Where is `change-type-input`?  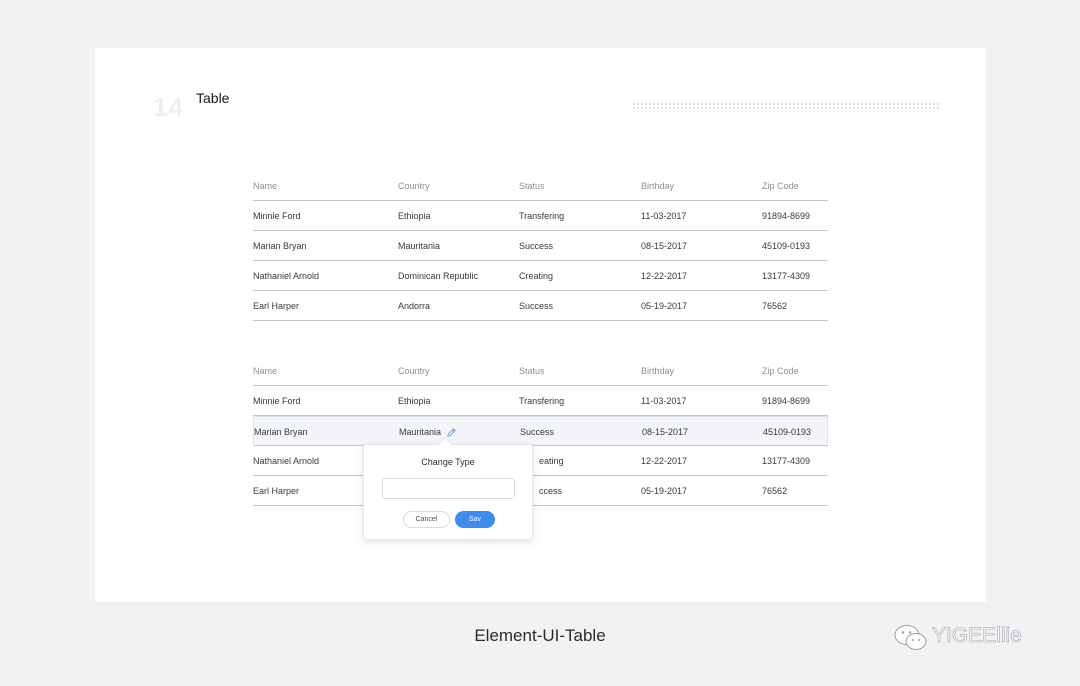 change-type-input is located at coordinates (448, 488).